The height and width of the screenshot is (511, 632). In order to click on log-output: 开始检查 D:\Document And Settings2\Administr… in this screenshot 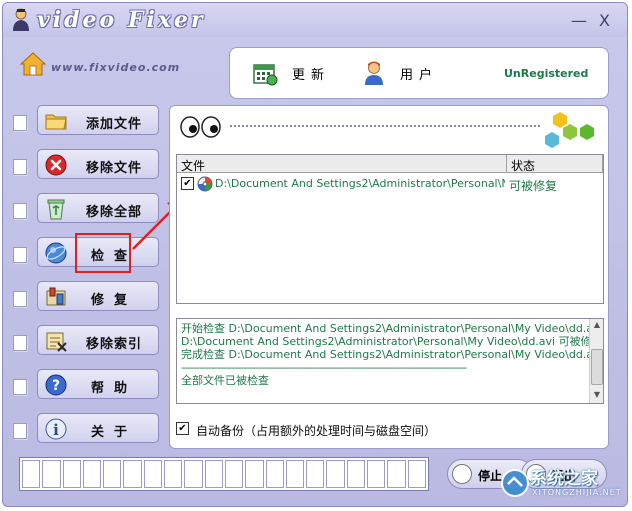, I will do `click(390, 361)`.